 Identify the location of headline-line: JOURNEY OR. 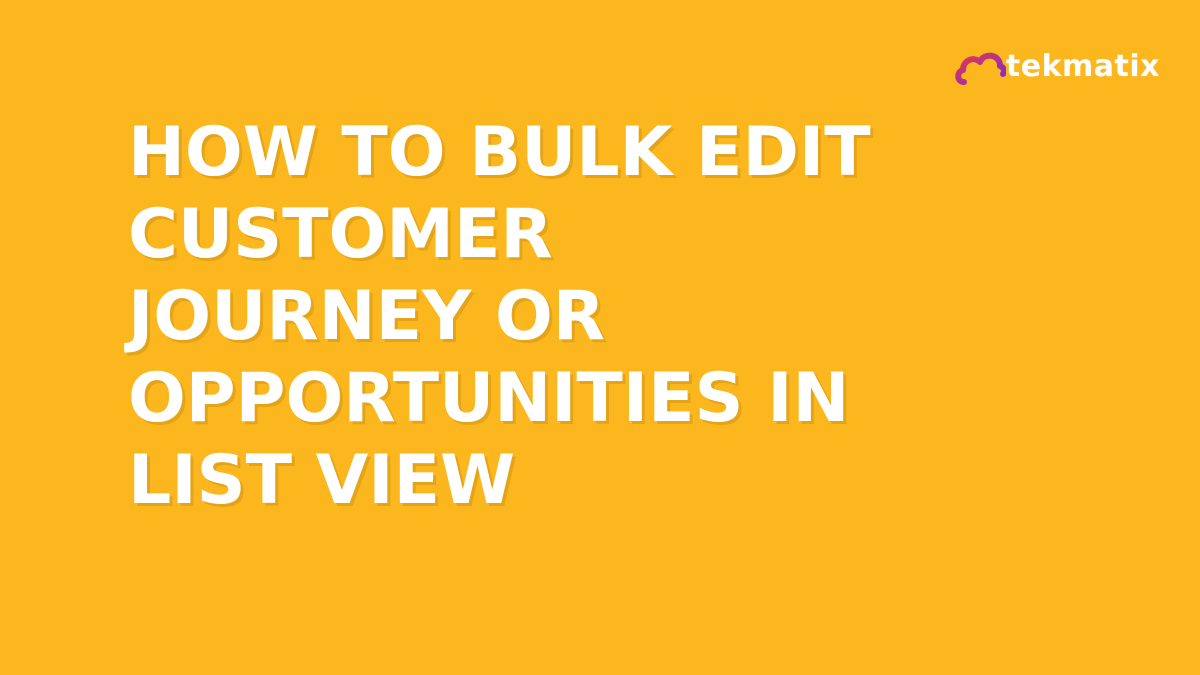
(367, 316).